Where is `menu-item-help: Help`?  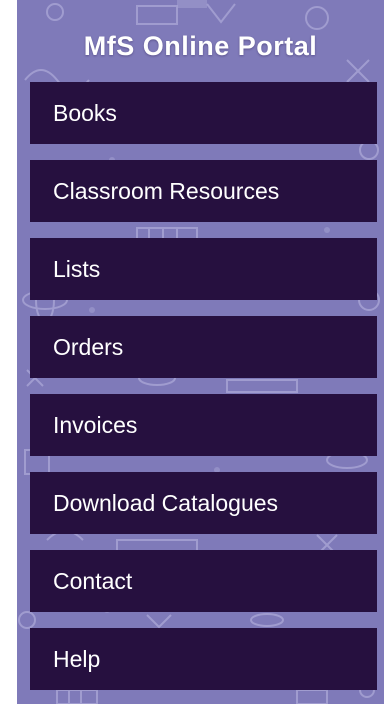 menu-item-help: Help is located at coordinates (203, 659).